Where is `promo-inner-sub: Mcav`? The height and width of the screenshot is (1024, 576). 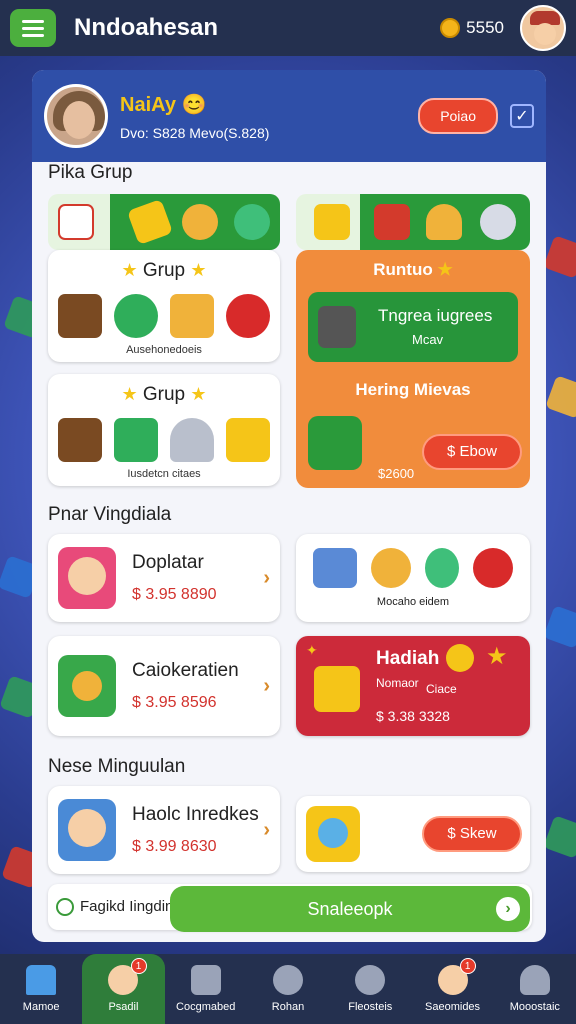
promo-inner-sub: Mcav is located at coordinates (428, 339).